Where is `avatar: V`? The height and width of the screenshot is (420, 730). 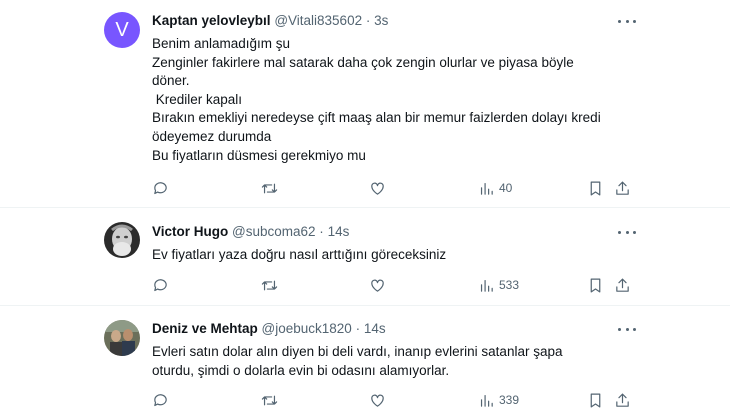 avatar: V is located at coordinates (122, 30).